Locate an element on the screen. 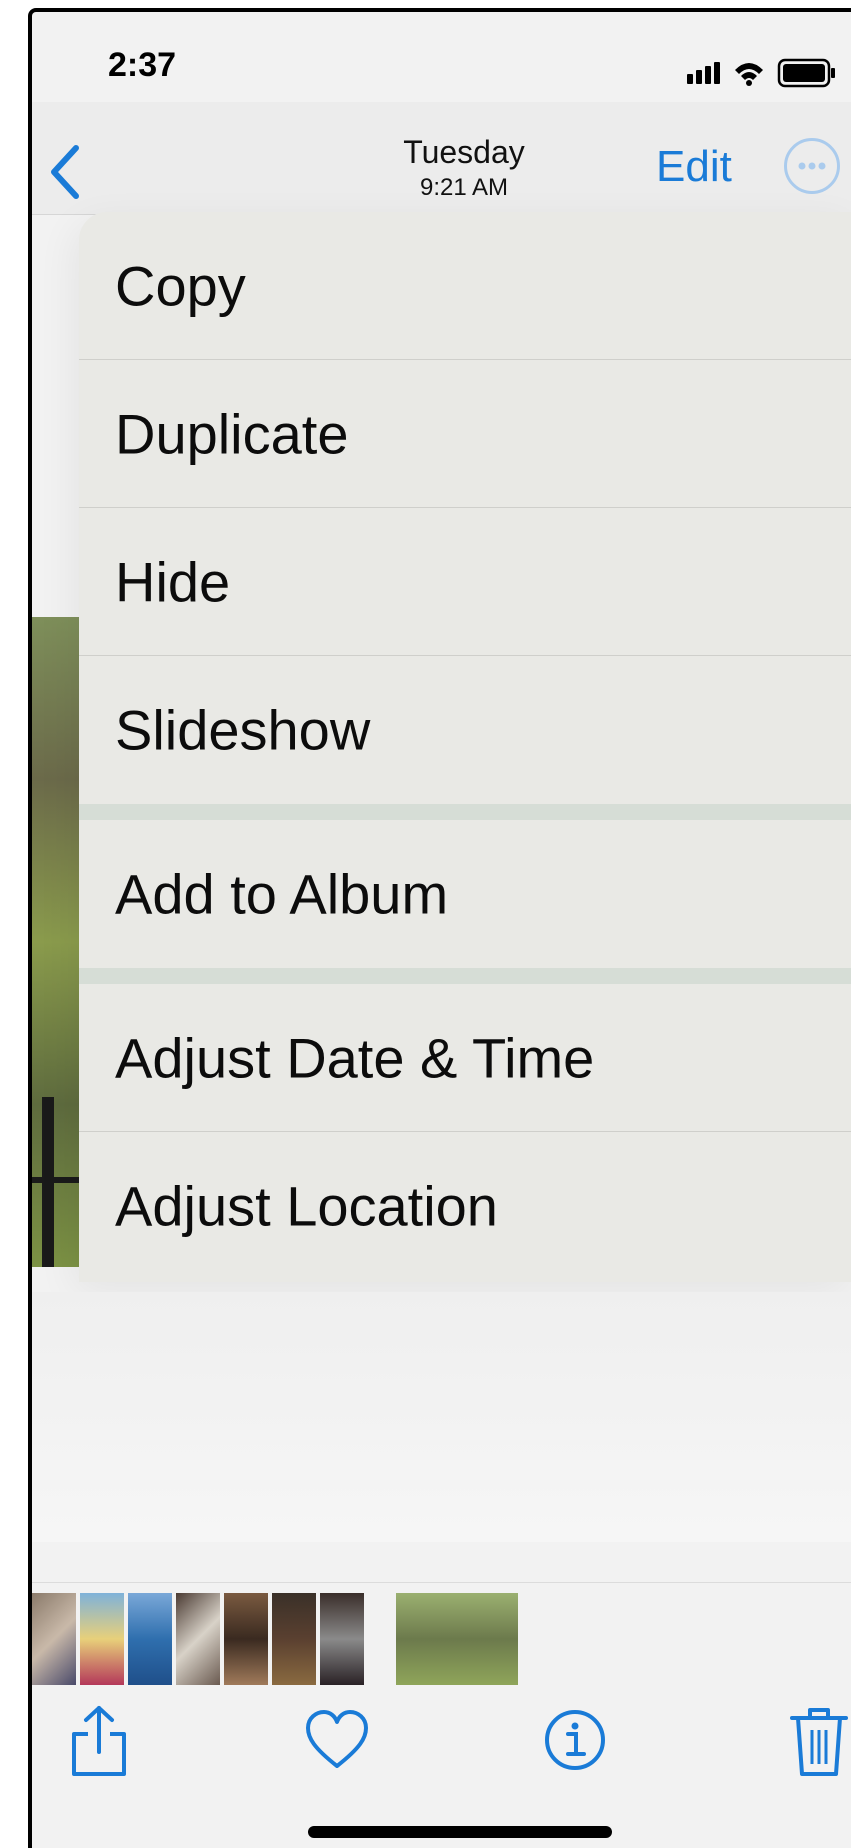 This screenshot has height=1848, width=851. chevron-left-icon is located at coordinates (65, 172).